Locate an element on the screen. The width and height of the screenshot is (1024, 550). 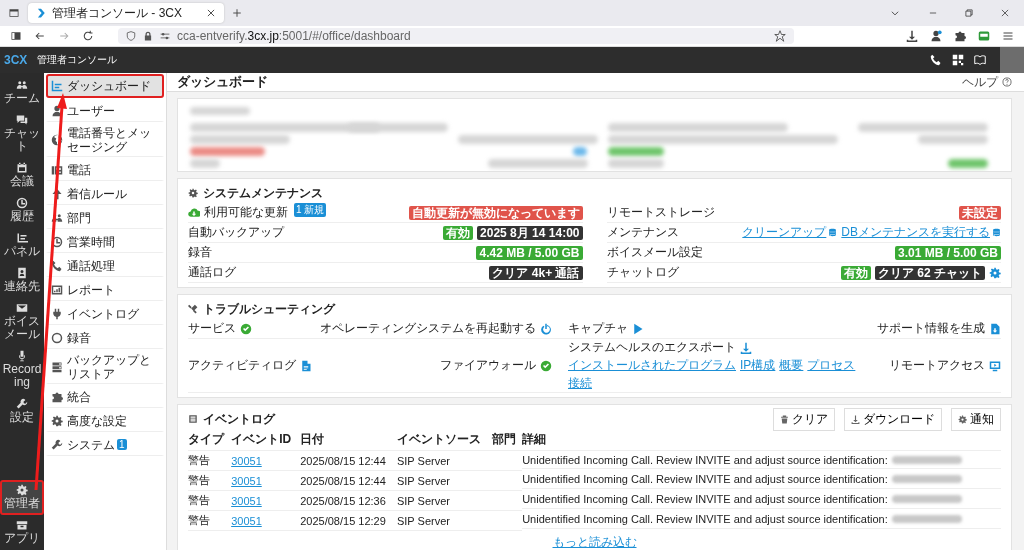
document-icon is located at coordinates (306, 365).